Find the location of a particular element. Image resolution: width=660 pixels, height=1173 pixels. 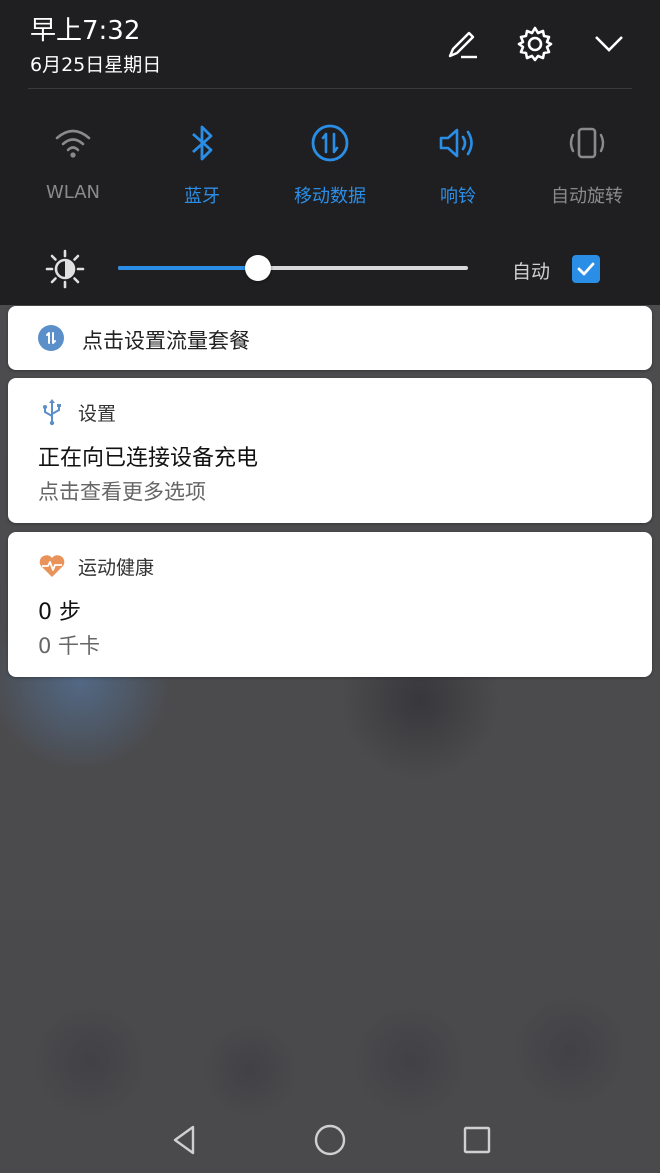

wifi-icon is located at coordinates (73, 143).